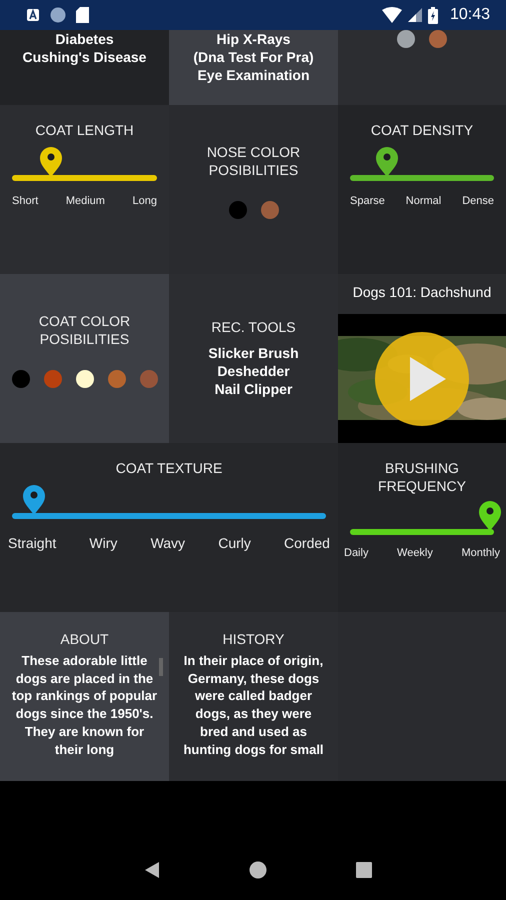 The image size is (506, 900). Describe the element at coordinates (478, 201) in the screenshot. I see `scale-label: Dense` at that location.